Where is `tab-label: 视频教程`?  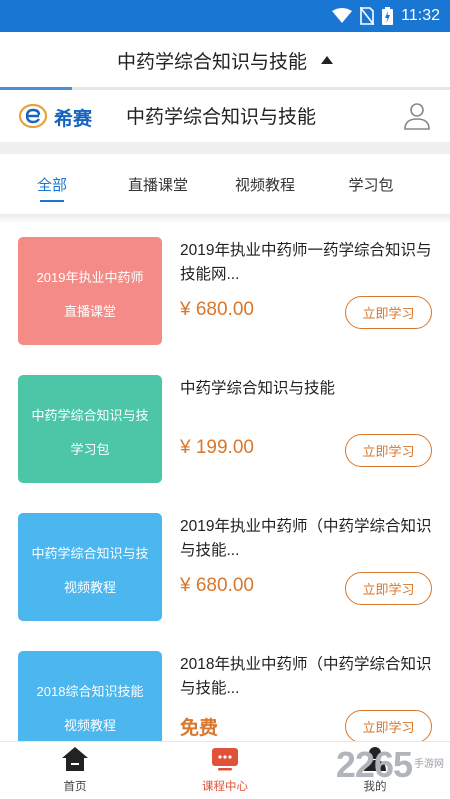
tab-label: 视频教程 is located at coordinates (264, 185).